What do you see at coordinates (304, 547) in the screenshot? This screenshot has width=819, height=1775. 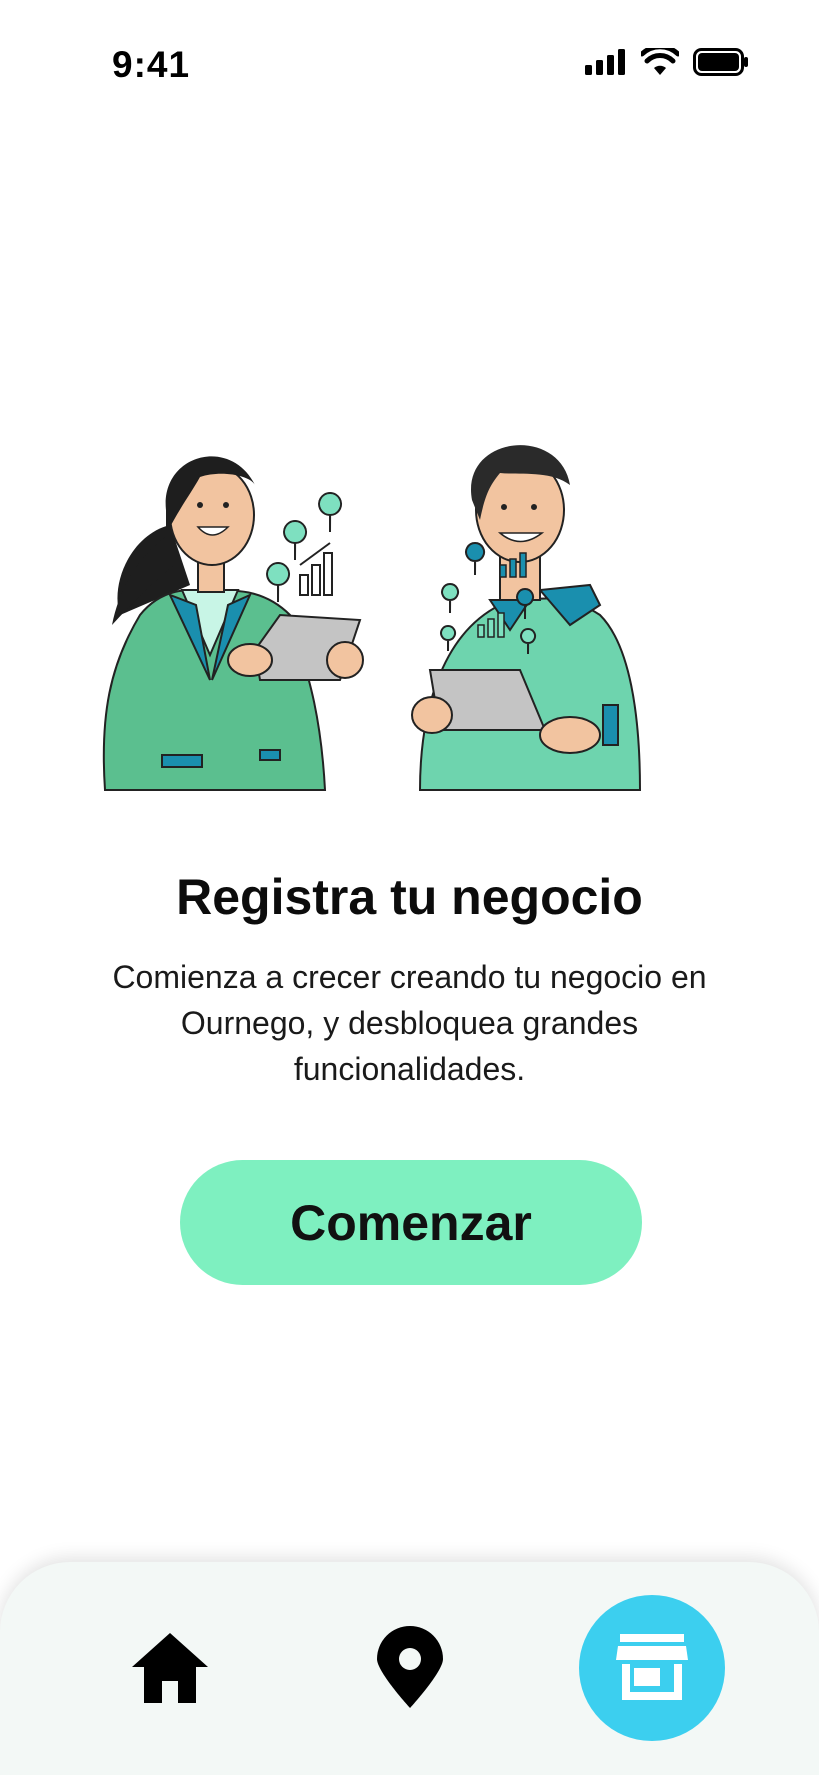 I see `data-icons-left` at bounding box center [304, 547].